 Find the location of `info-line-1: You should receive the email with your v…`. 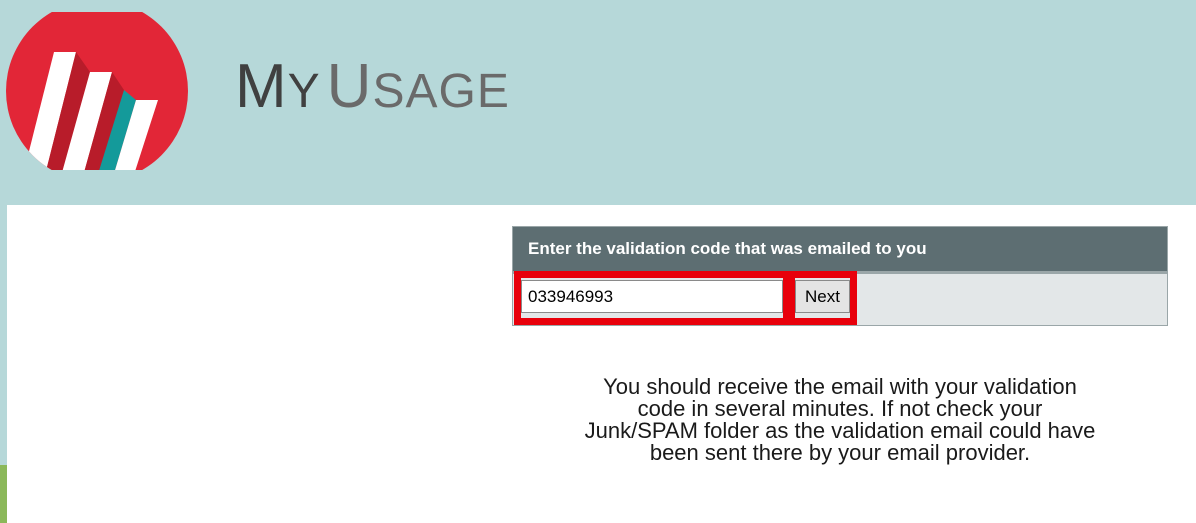

info-line-1: You should receive the email with your v… is located at coordinates (840, 386).